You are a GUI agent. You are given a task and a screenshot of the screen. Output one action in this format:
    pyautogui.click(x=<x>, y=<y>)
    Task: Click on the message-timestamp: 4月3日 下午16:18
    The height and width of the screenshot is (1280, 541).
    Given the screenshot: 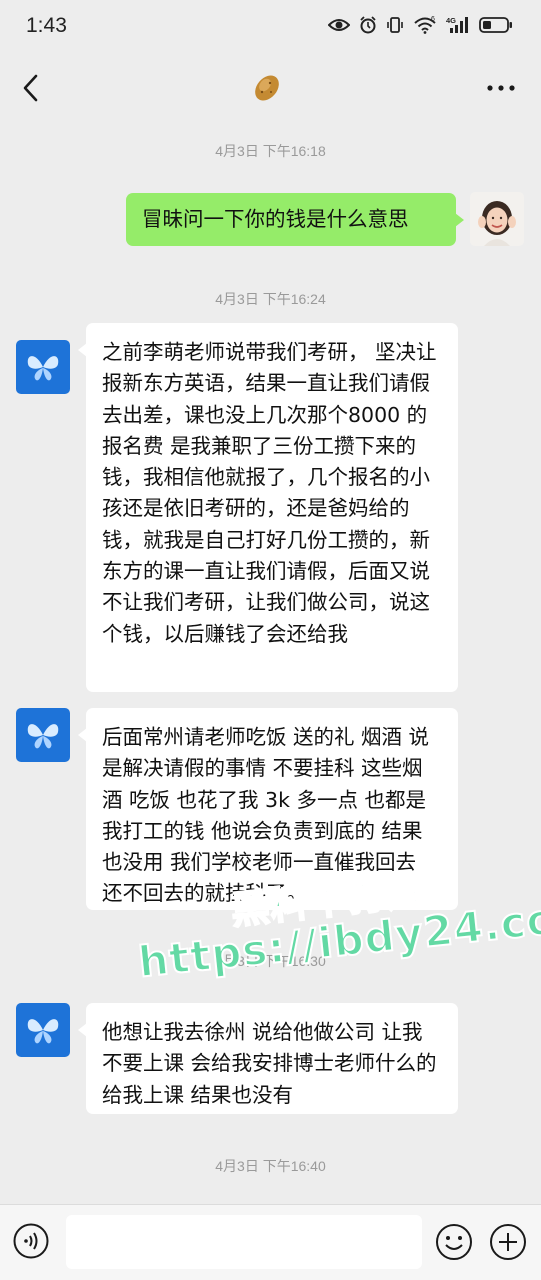 What is the action you would take?
    pyautogui.click(x=270, y=151)
    